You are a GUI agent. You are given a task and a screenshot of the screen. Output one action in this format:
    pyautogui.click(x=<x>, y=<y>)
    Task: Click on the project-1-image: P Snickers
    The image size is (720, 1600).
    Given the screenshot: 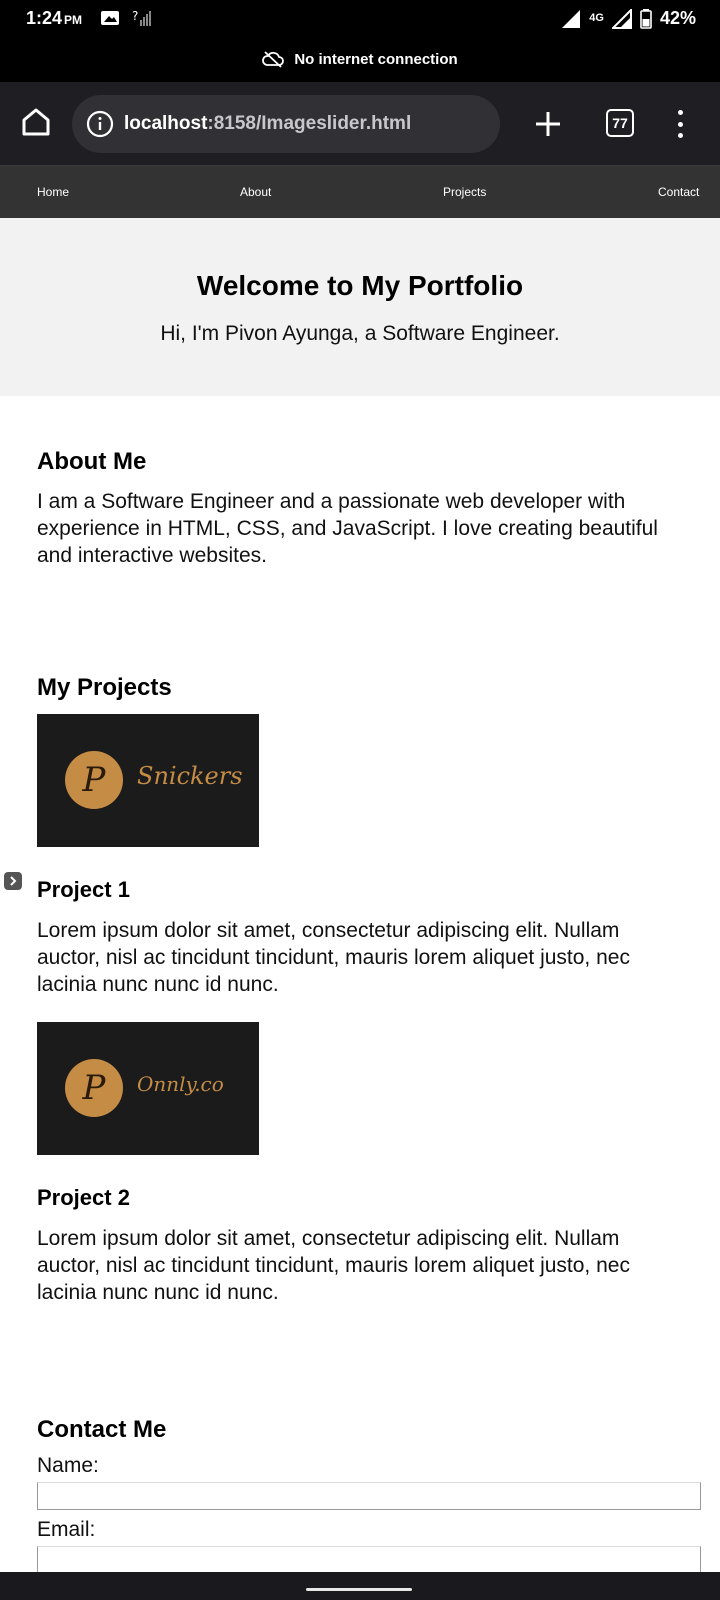 What is the action you would take?
    pyautogui.click(x=148, y=780)
    